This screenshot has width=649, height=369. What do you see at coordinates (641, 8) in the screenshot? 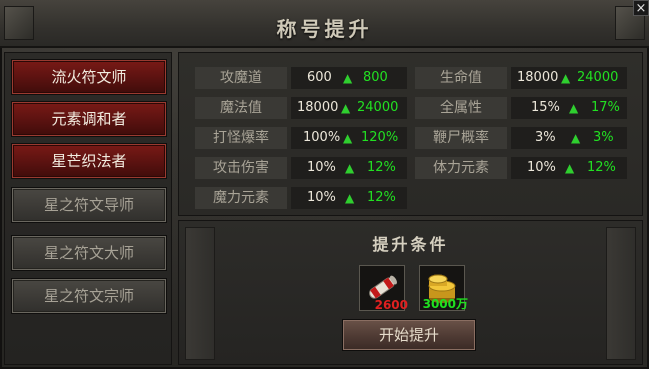
I see `close-button: ×` at bounding box center [641, 8].